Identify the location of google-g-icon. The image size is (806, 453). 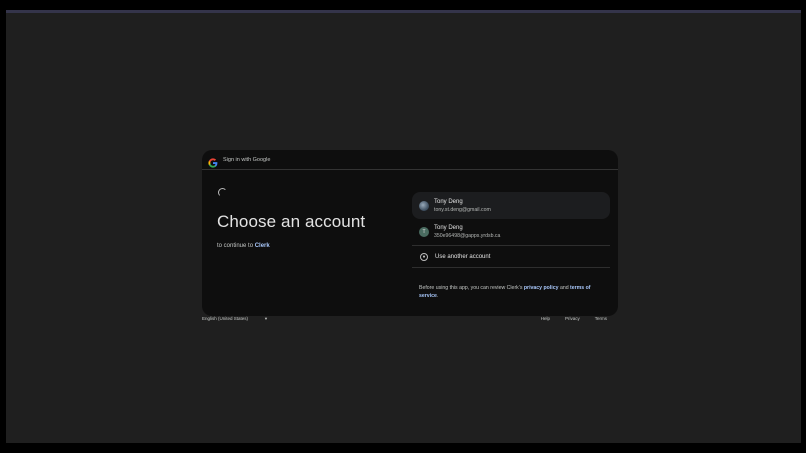
(213, 161).